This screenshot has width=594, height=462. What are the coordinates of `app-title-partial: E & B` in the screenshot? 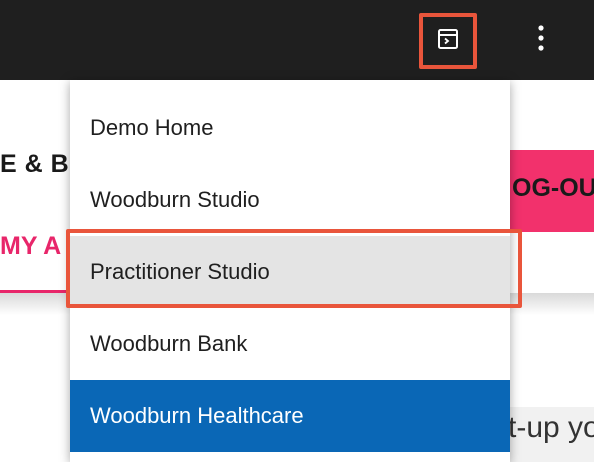 It's located at (35, 164).